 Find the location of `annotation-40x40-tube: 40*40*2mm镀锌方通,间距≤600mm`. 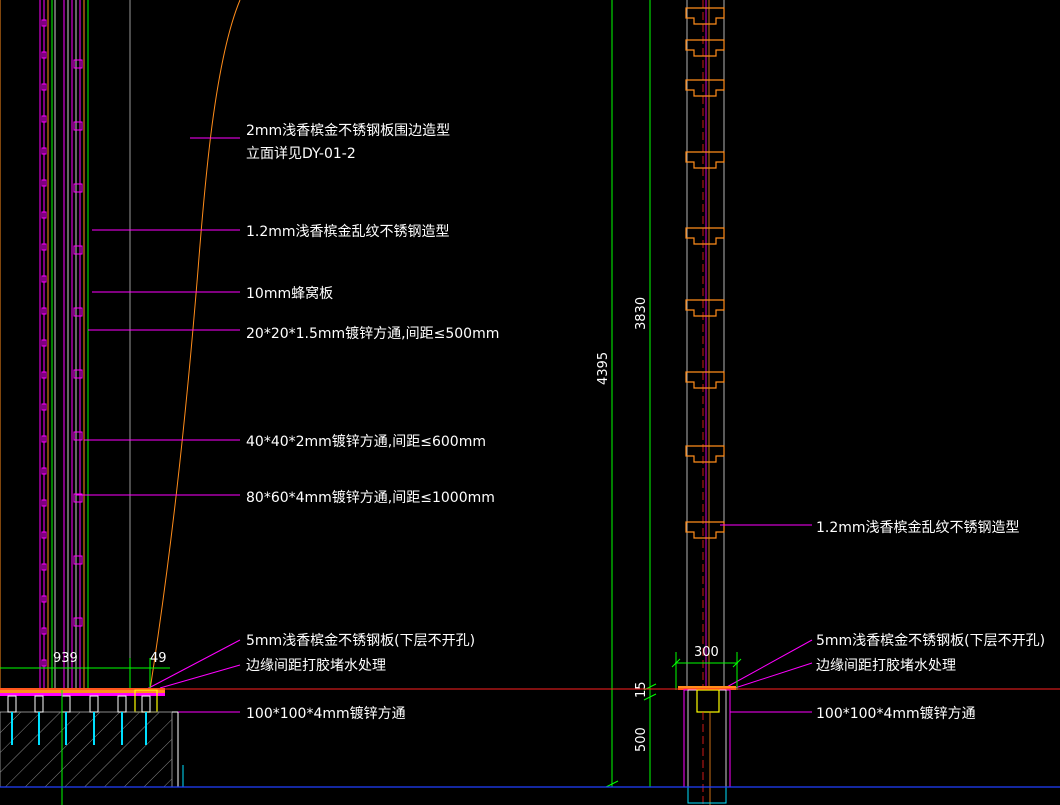

annotation-40x40-tube: 40*40*2mm镀锌方通,间距≤600mm is located at coordinates (366, 441).